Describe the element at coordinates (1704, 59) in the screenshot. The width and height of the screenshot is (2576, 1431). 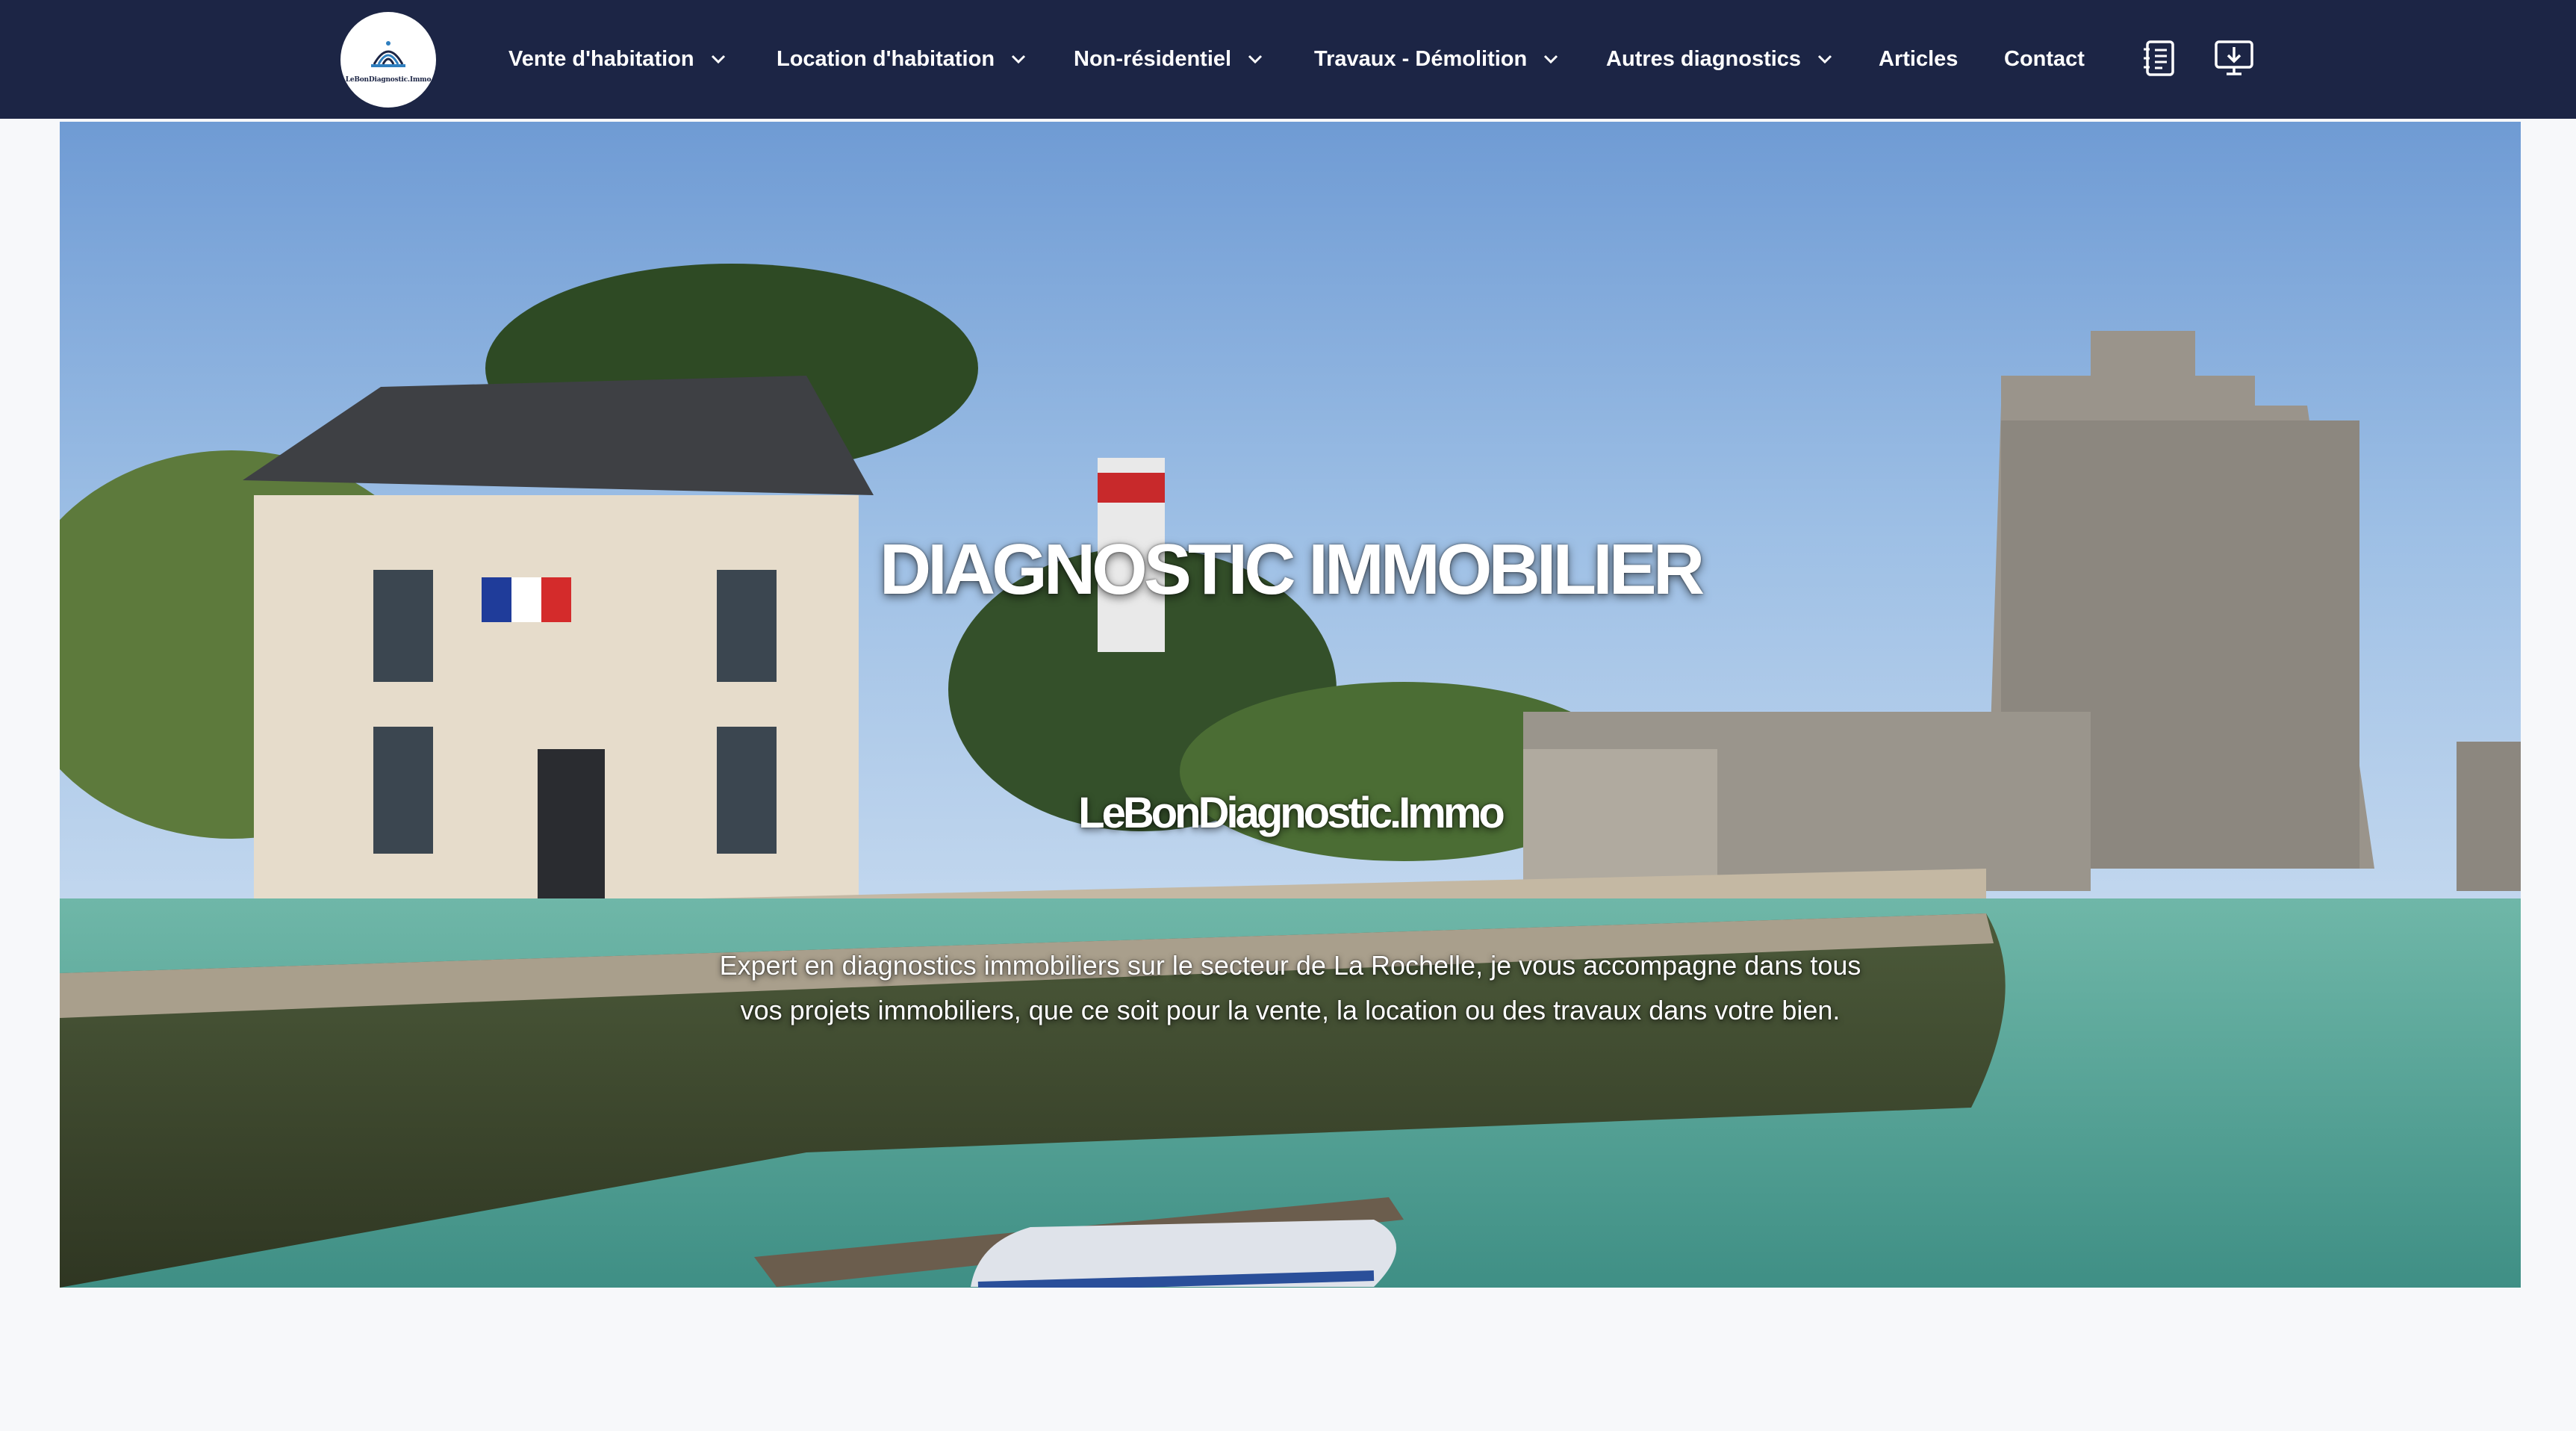
I see `nav-item-label: Autres diagnostics` at that location.